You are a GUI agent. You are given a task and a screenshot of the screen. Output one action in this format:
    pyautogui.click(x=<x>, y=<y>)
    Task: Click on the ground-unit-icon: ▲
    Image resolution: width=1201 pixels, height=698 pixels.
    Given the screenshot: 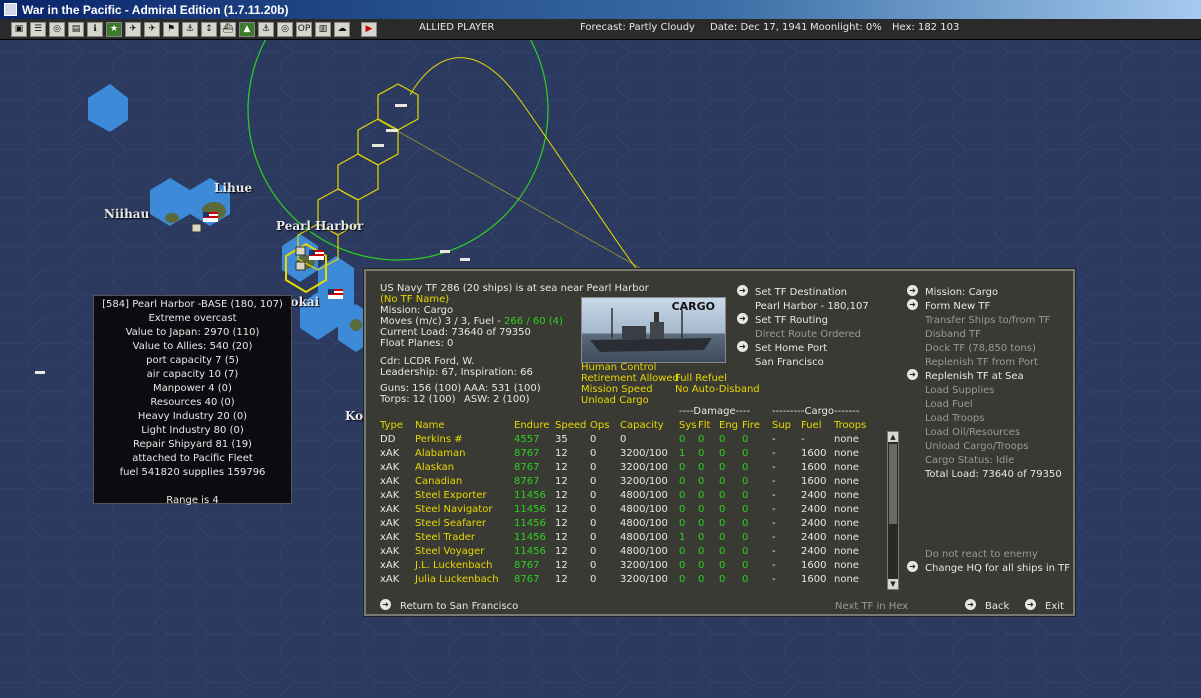 What is the action you would take?
    pyautogui.click(x=247, y=29)
    